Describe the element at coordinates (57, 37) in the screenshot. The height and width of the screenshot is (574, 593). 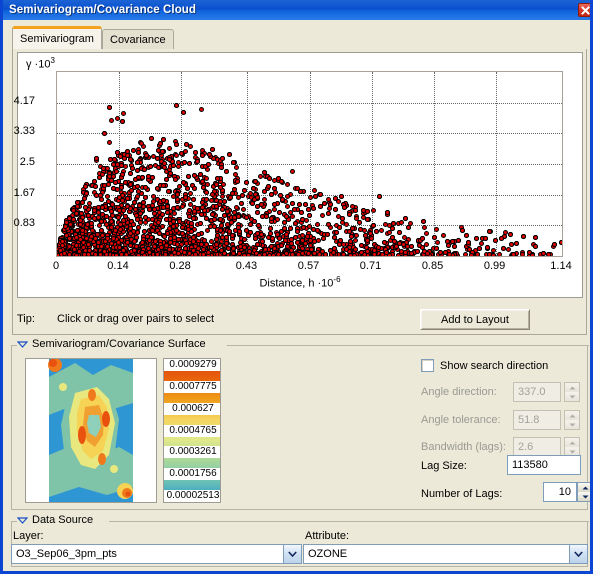
I see `tab-semivariogram: Semivariogram` at that location.